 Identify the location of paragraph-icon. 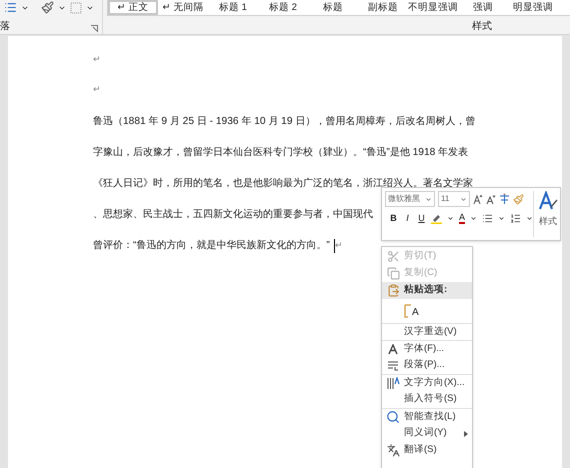
(393, 365).